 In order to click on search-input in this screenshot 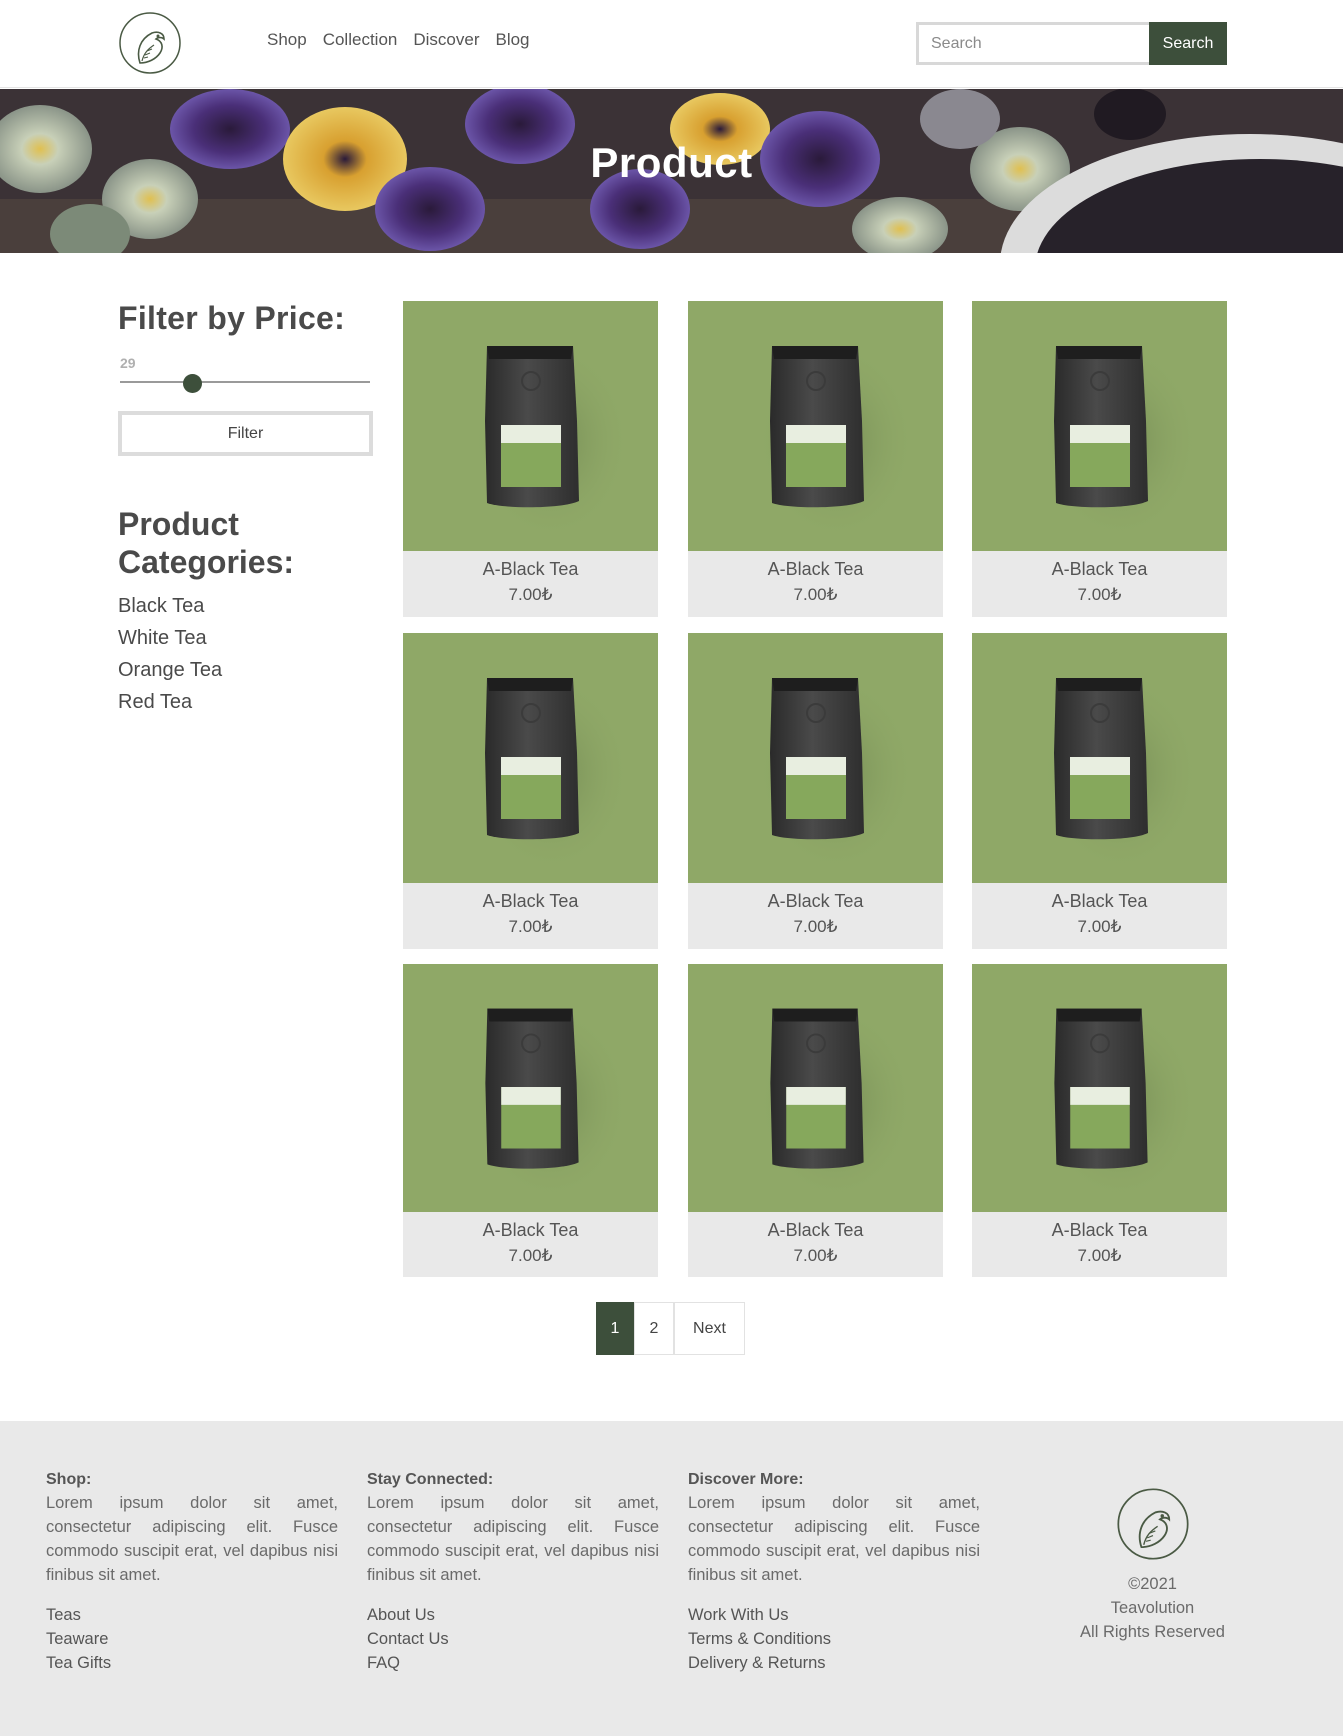, I will do `click(1032, 43)`.